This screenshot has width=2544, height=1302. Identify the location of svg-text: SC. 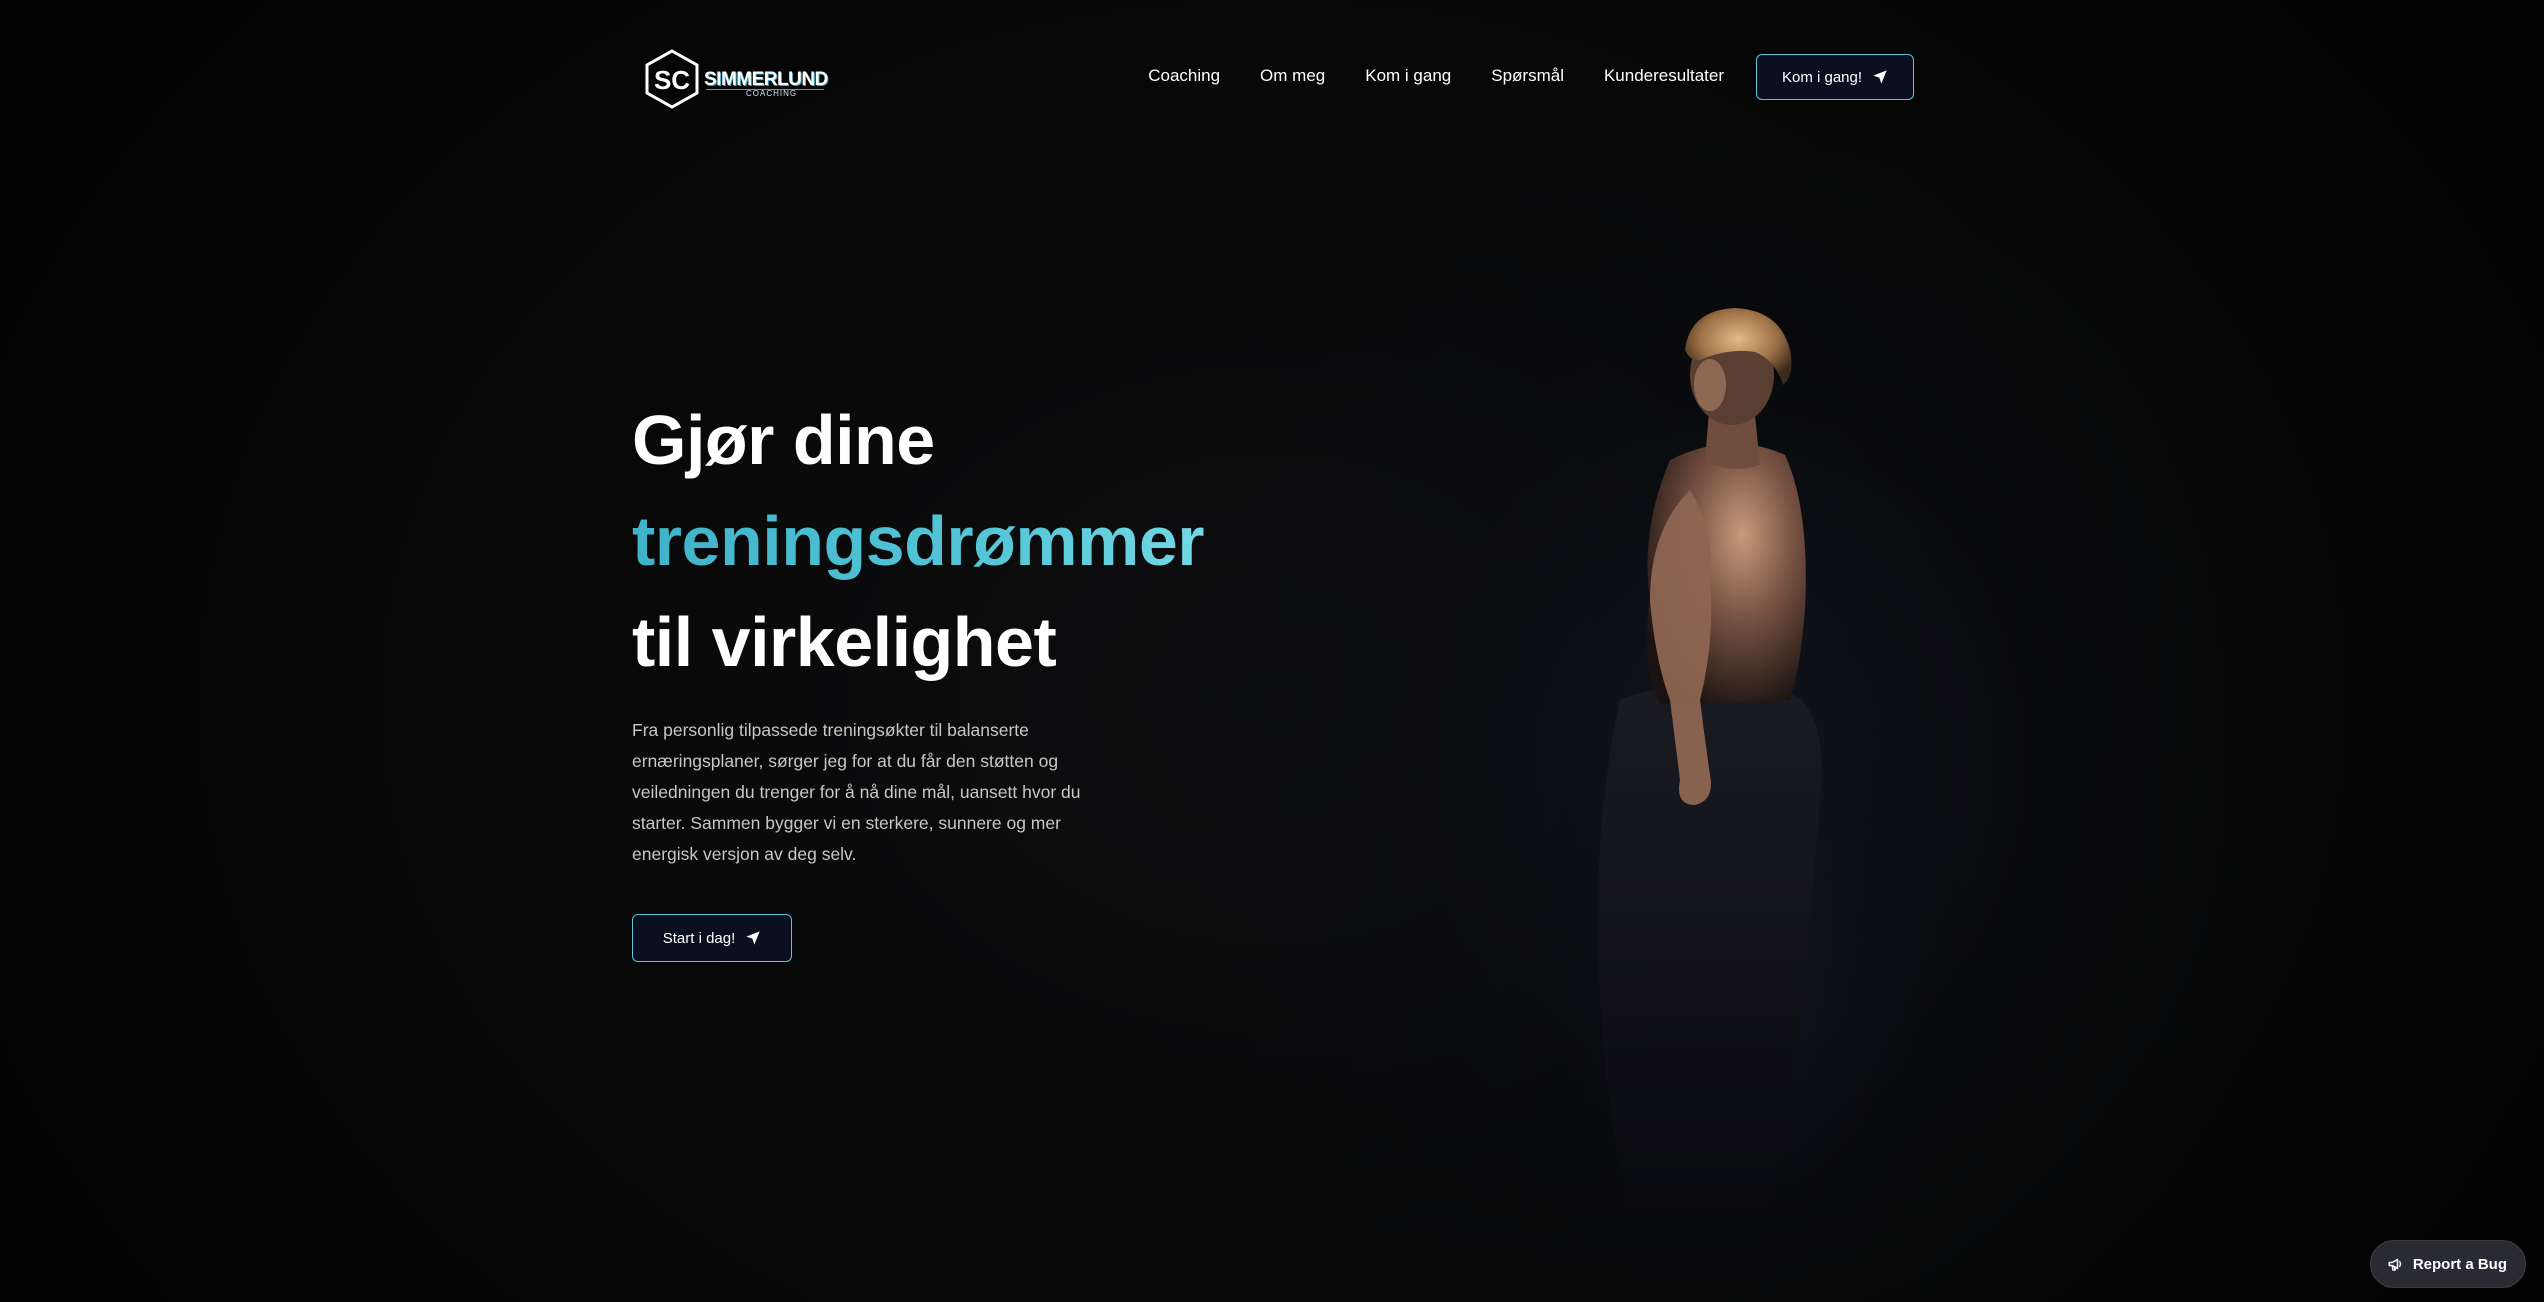
(672, 80).